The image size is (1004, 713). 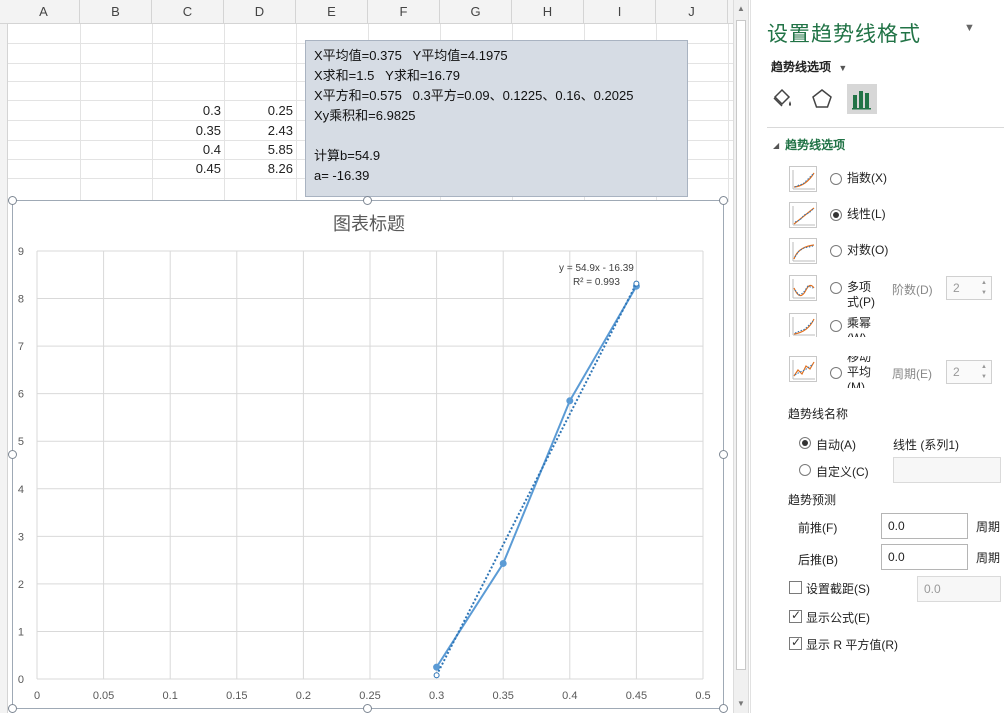 What do you see at coordinates (332, 12) in the screenshot?
I see `column-header-e: E` at bounding box center [332, 12].